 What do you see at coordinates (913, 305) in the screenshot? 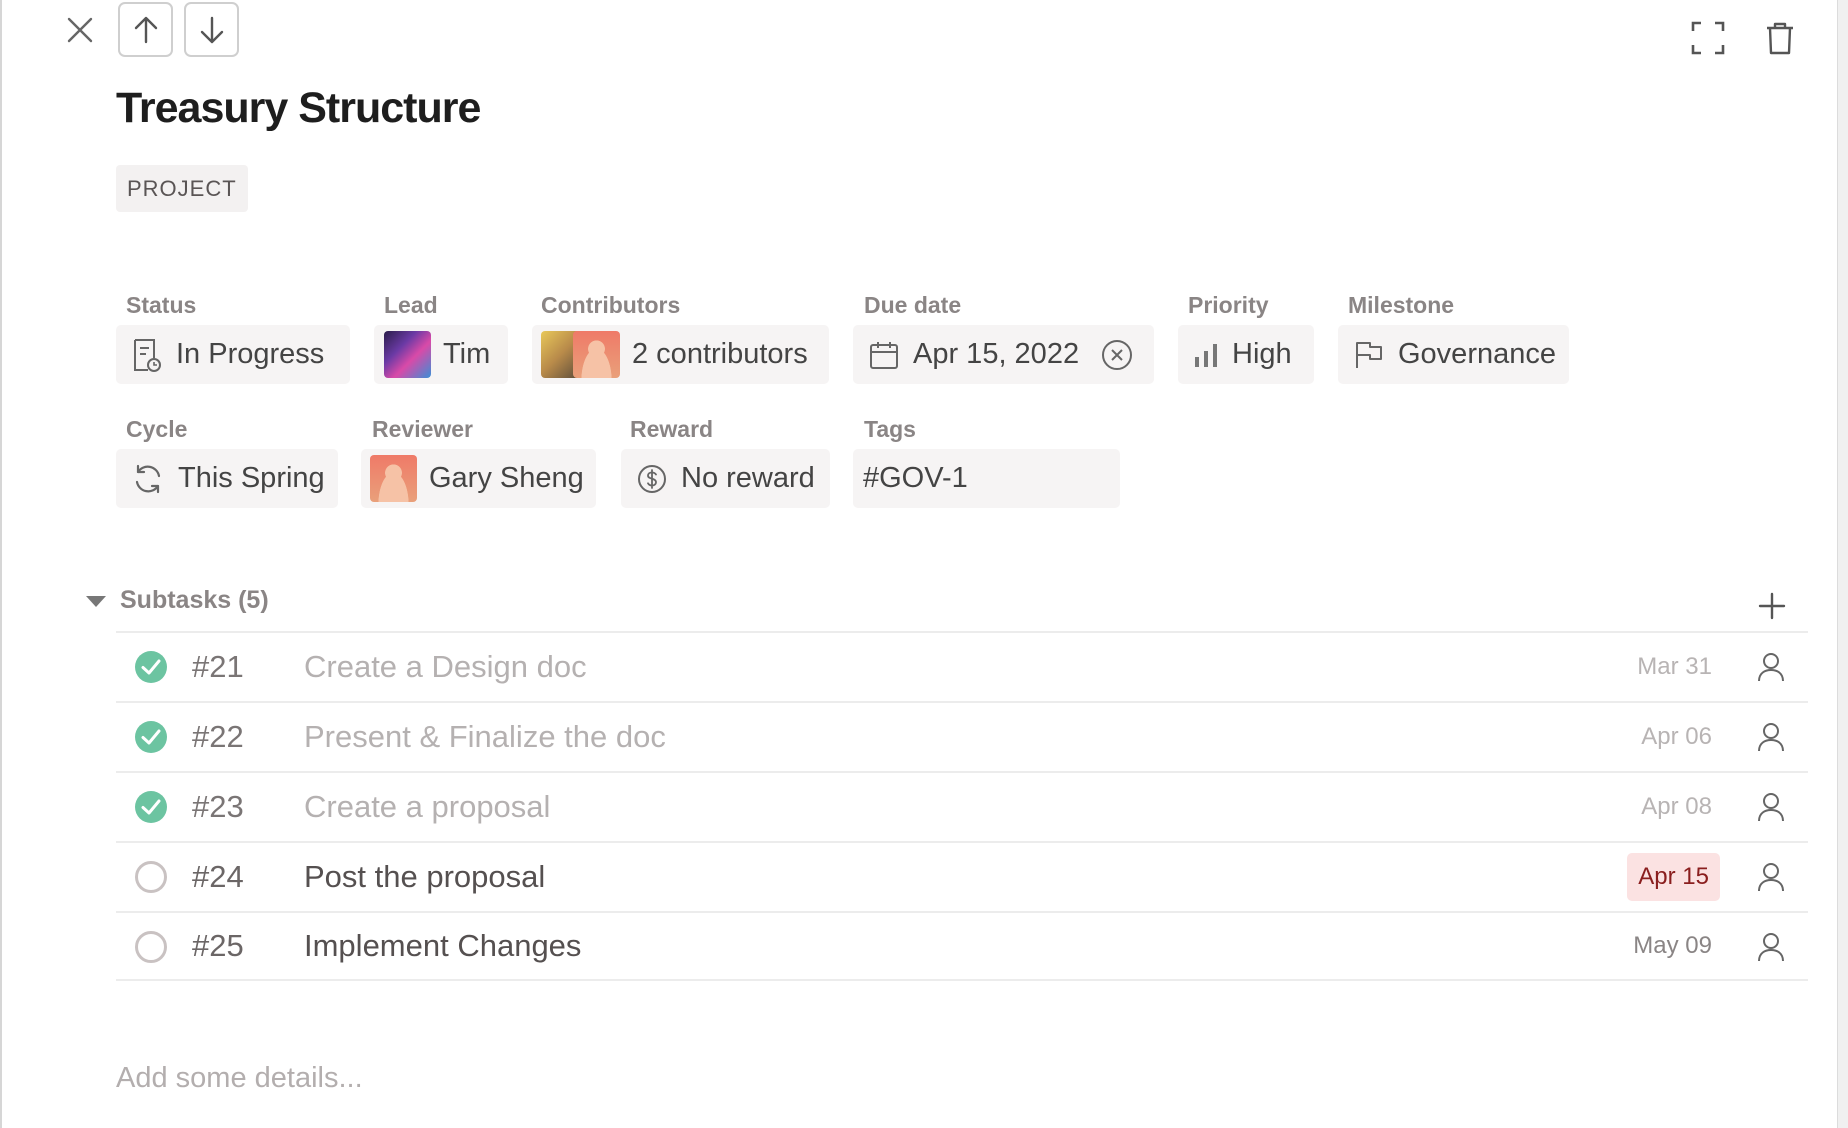
I see `due-date-label: Due date` at bounding box center [913, 305].